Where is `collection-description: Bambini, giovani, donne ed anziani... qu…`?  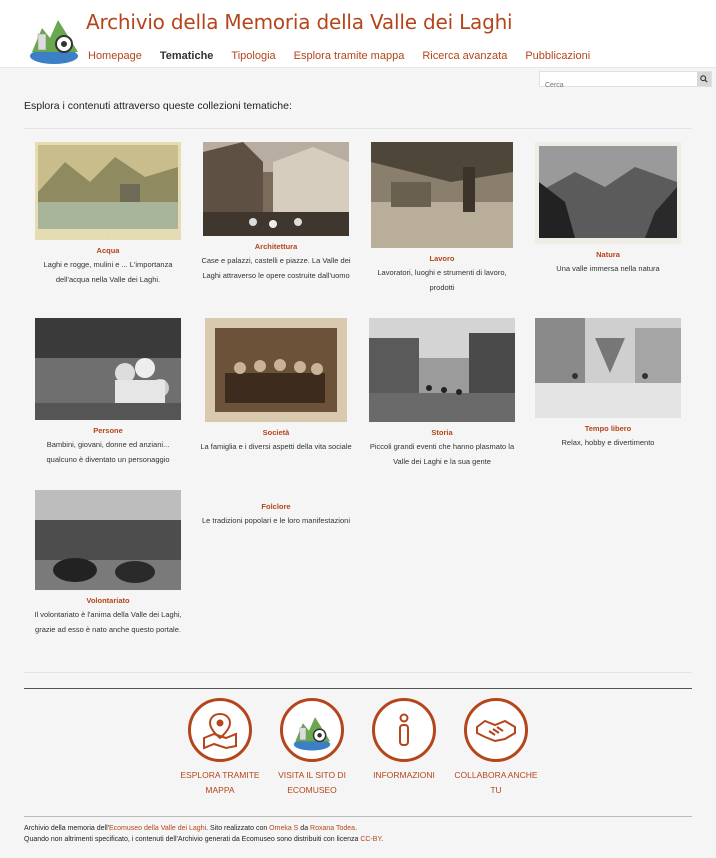
collection-description: Bambini, giovani, donne ed anziani... qu… is located at coordinates (108, 452).